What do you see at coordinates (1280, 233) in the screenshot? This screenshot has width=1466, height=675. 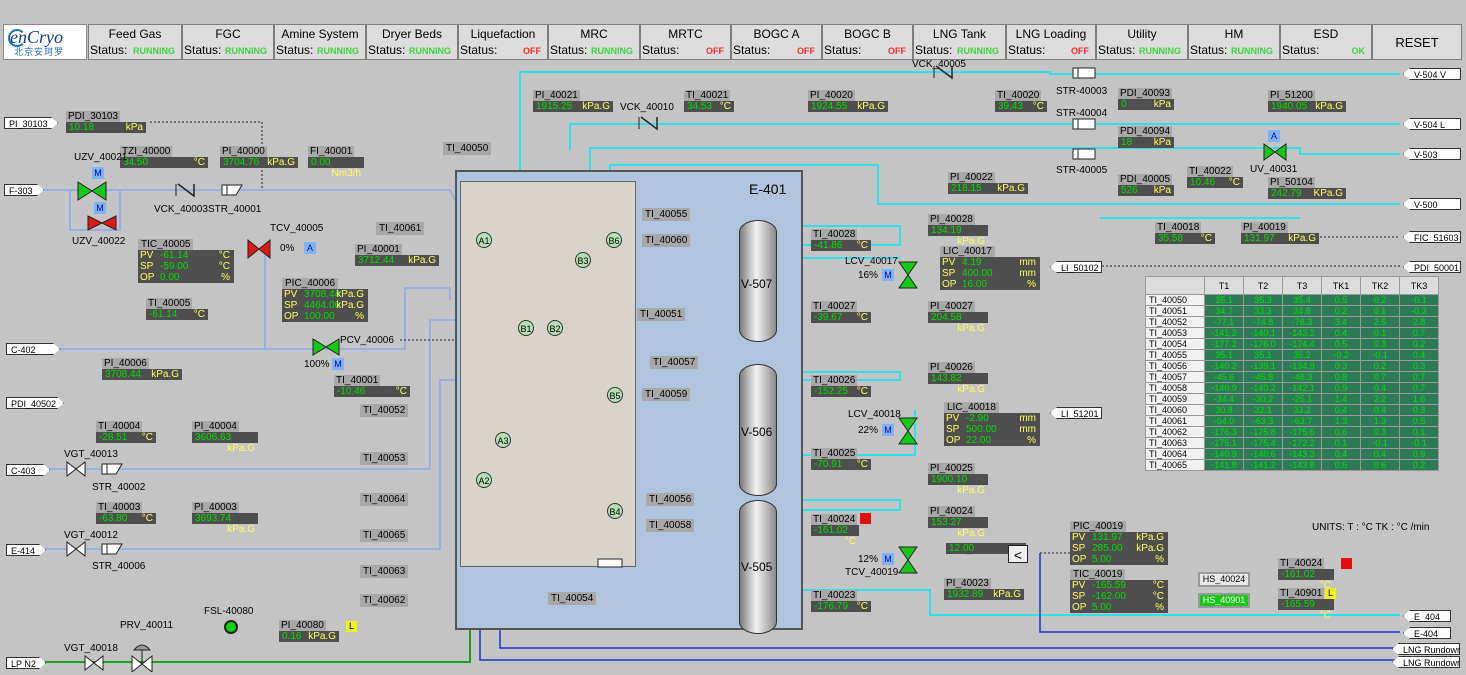 I see `indicator-pi-40019: PI_40019 131.97 kPa.G` at bounding box center [1280, 233].